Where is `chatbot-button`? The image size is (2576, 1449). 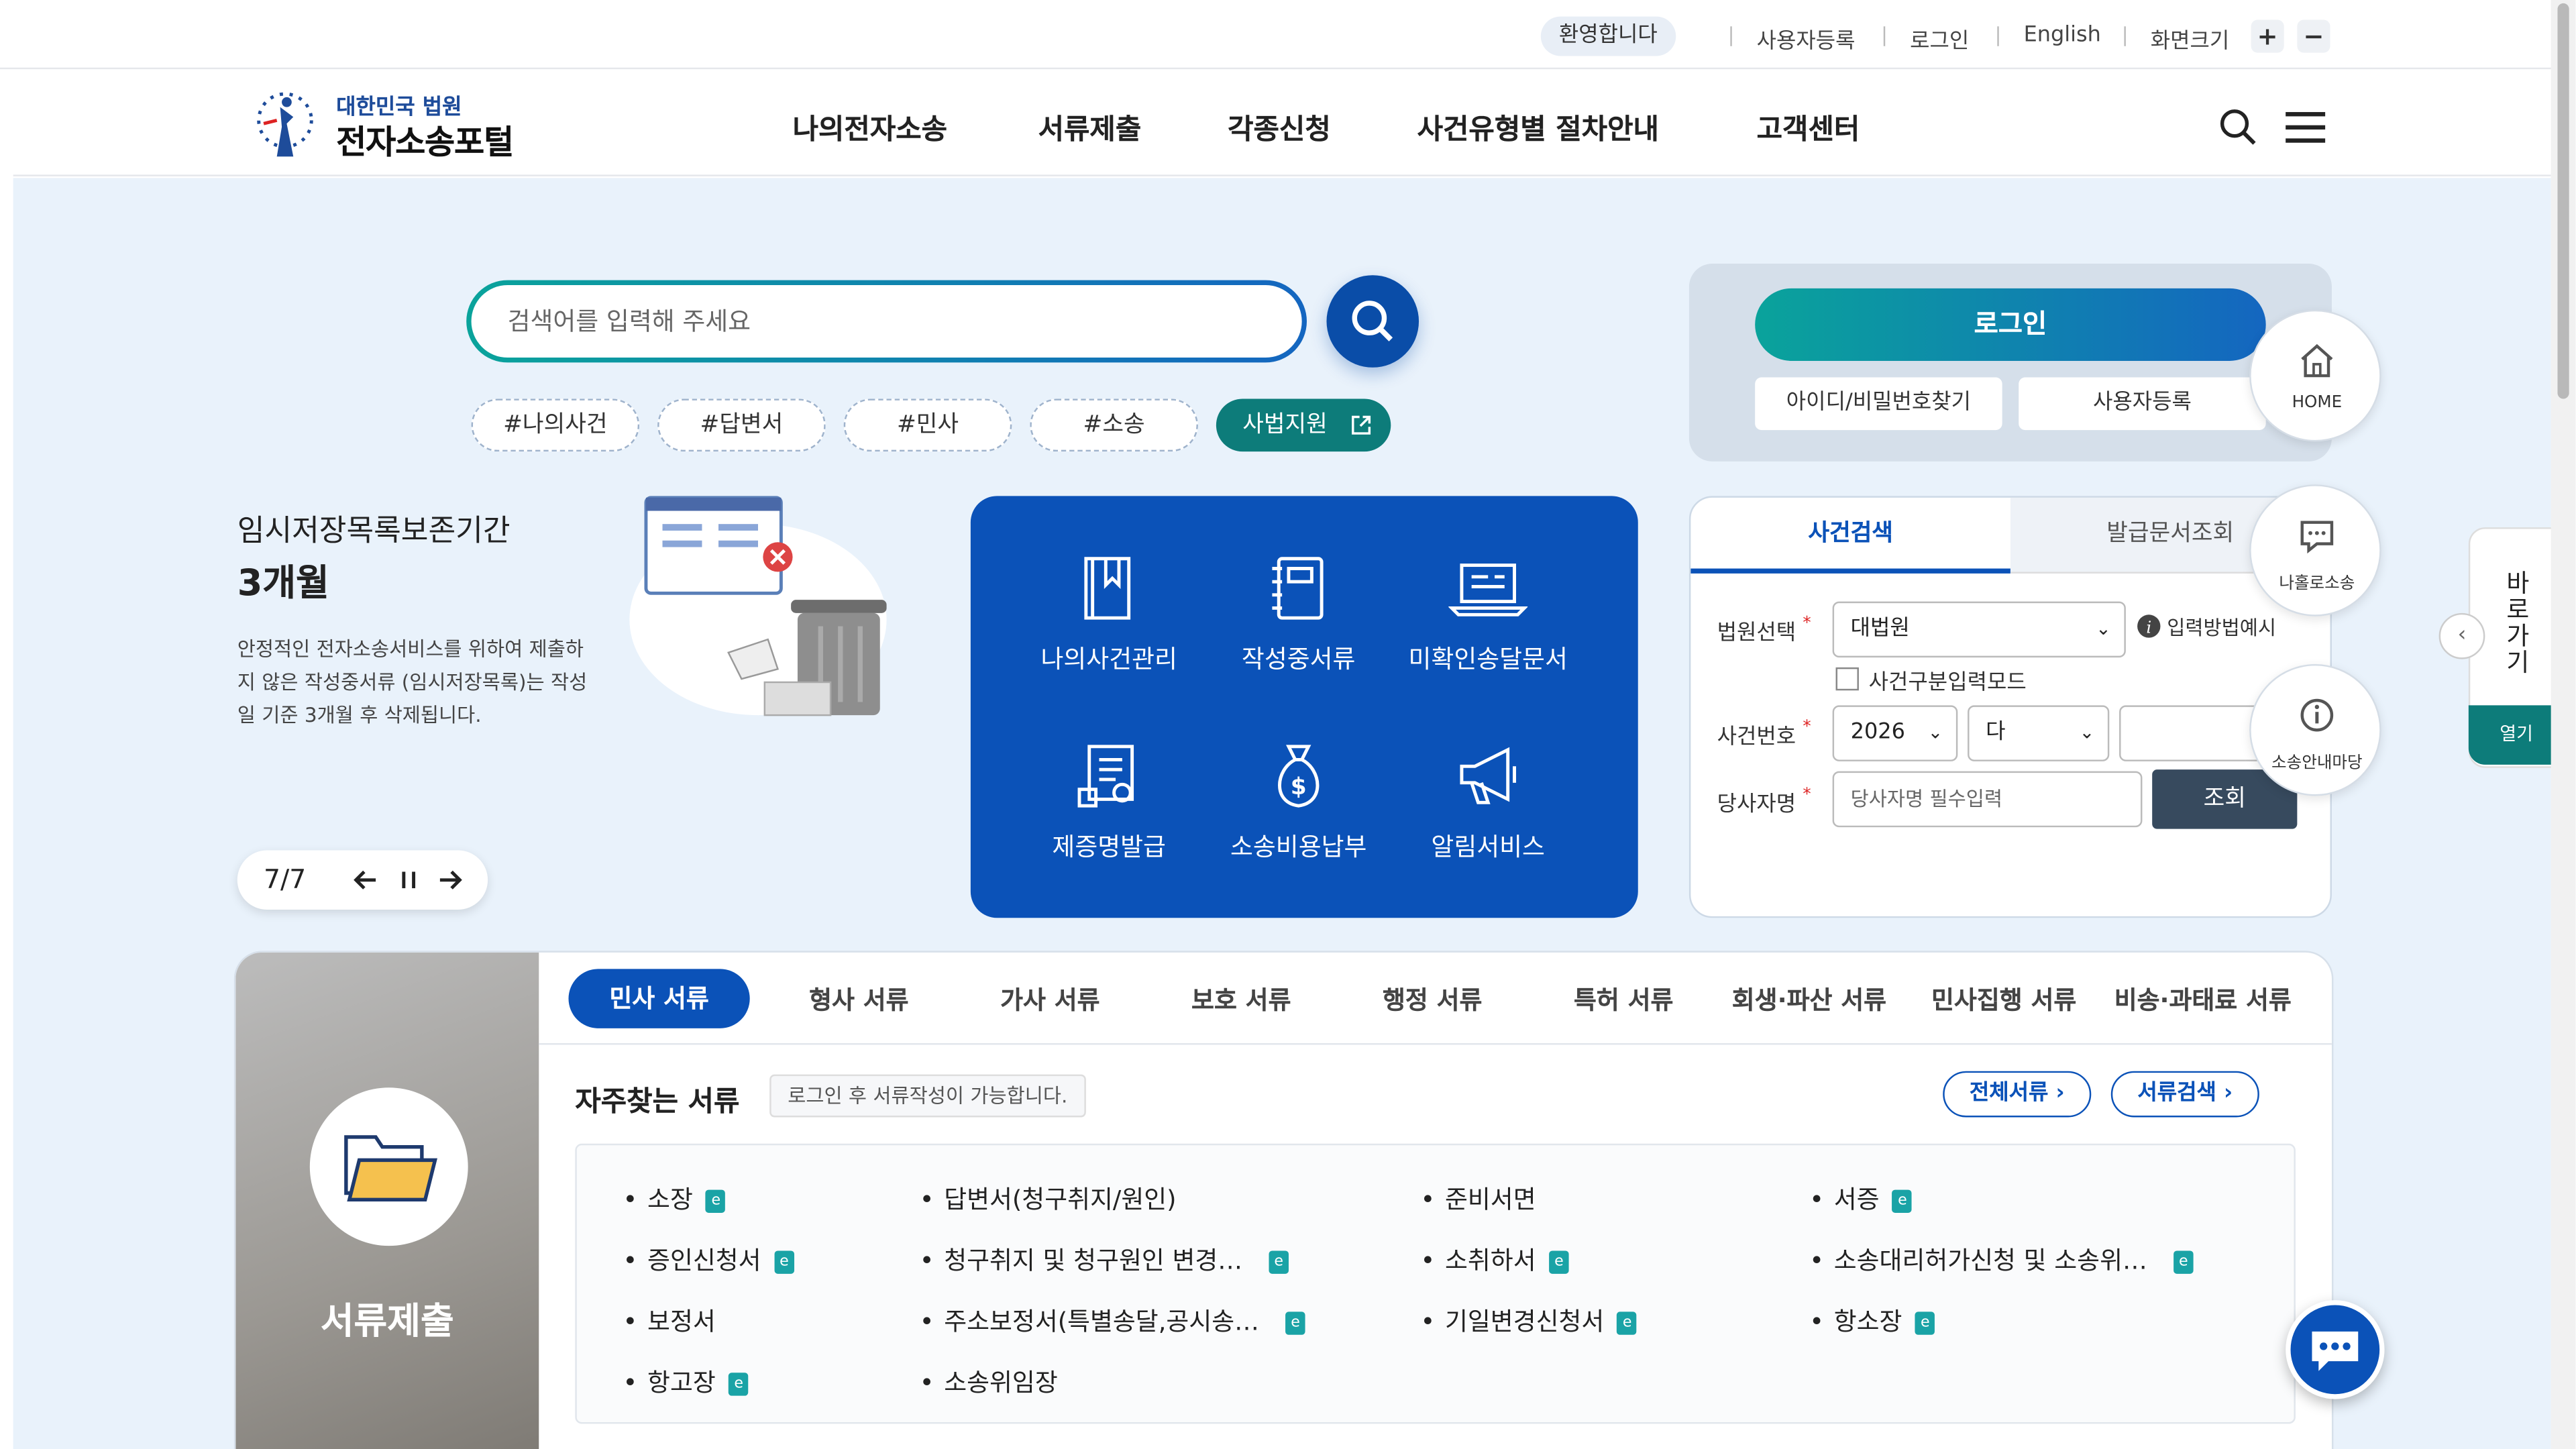
chatbot-button is located at coordinates (2335, 1349).